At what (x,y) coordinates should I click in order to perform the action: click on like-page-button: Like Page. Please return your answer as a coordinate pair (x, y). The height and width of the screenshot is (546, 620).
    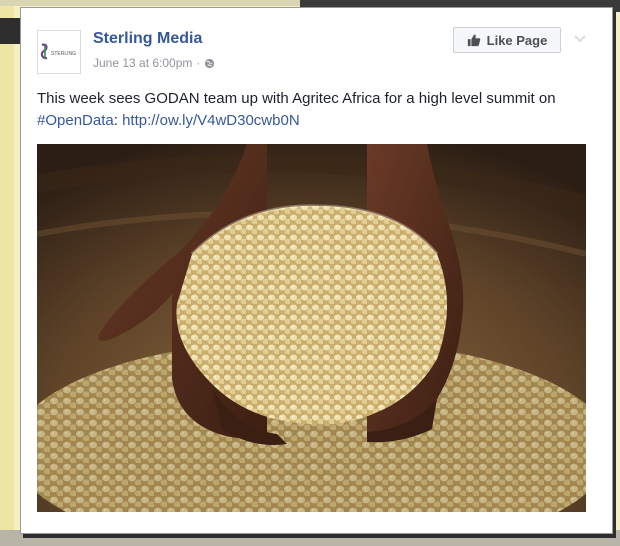
    Looking at the image, I should click on (507, 40).